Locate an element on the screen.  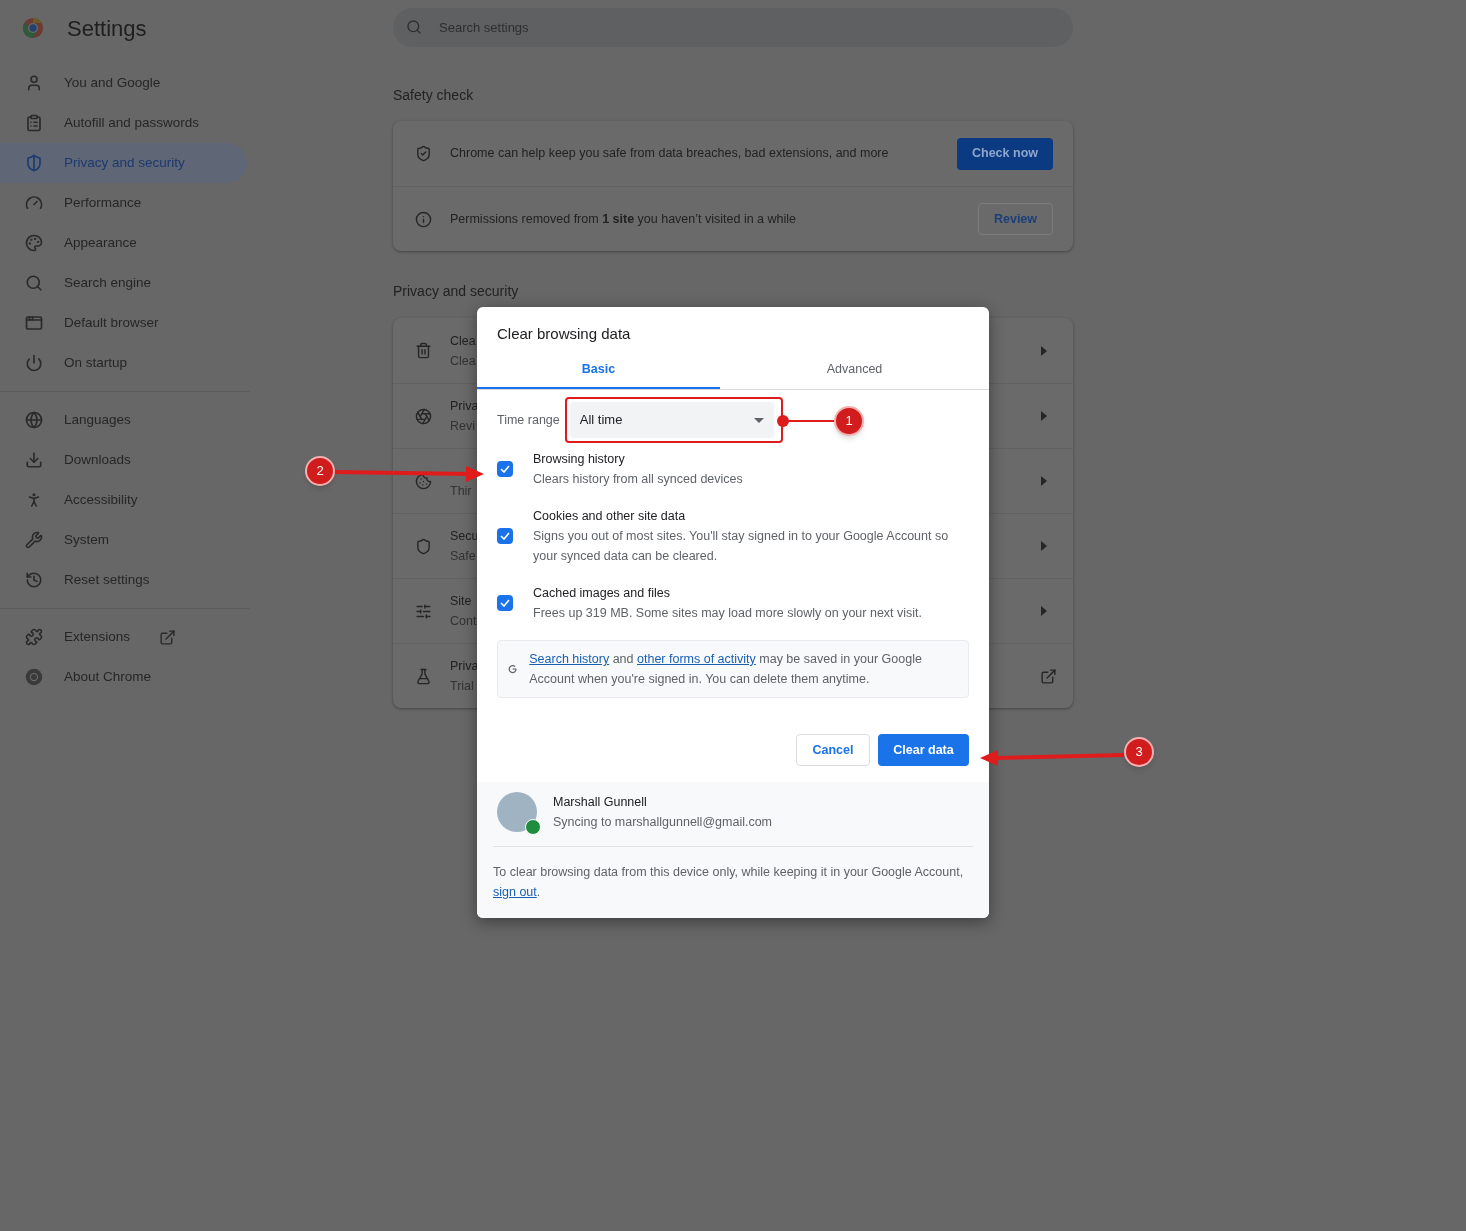
sidebar-item: Search engine is located at coordinates (123, 283).